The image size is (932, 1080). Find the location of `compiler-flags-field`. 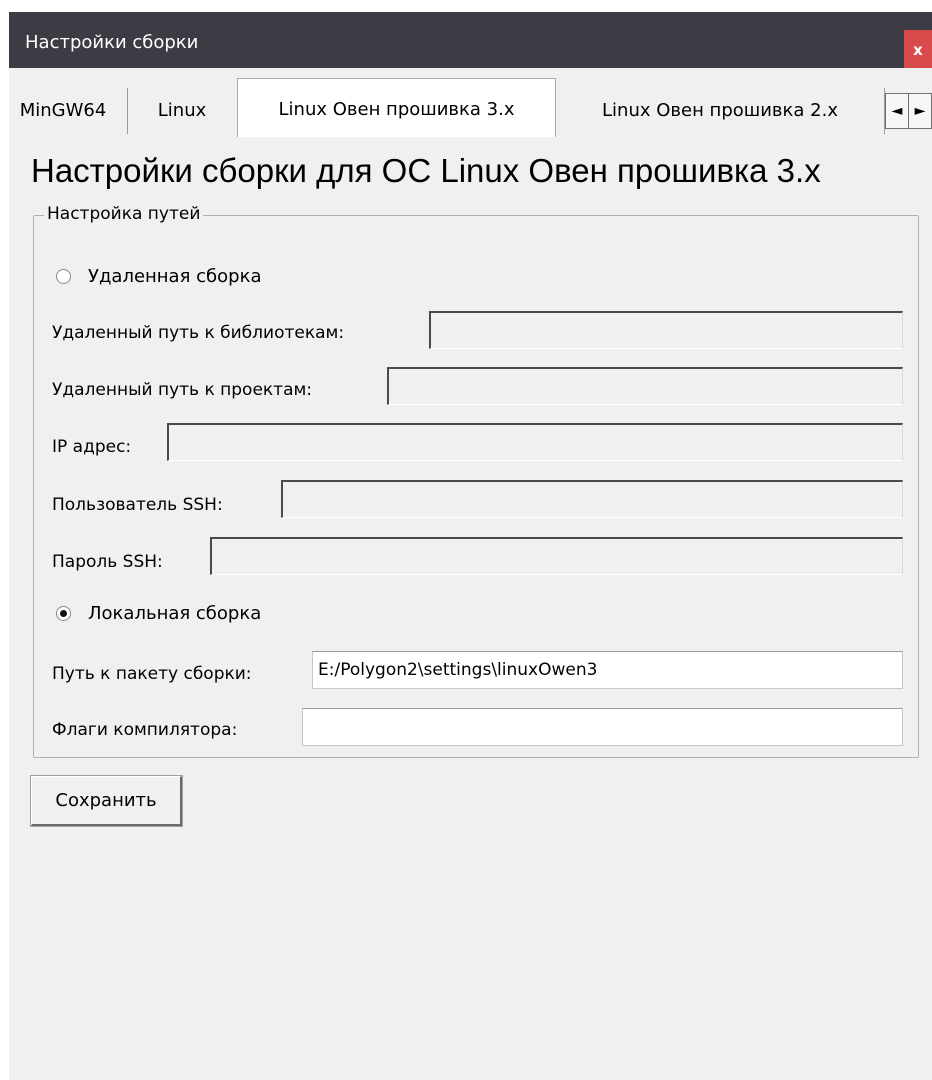

compiler-flags-field is located at coordinates (602, 727).